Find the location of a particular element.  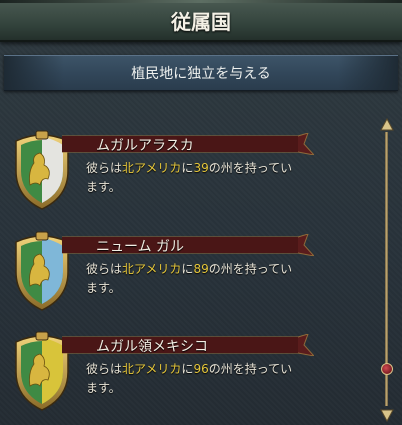

subject-description: 彼らは北アメリカに89の州を持ってい ます。 is located at coordinates (191, 279).